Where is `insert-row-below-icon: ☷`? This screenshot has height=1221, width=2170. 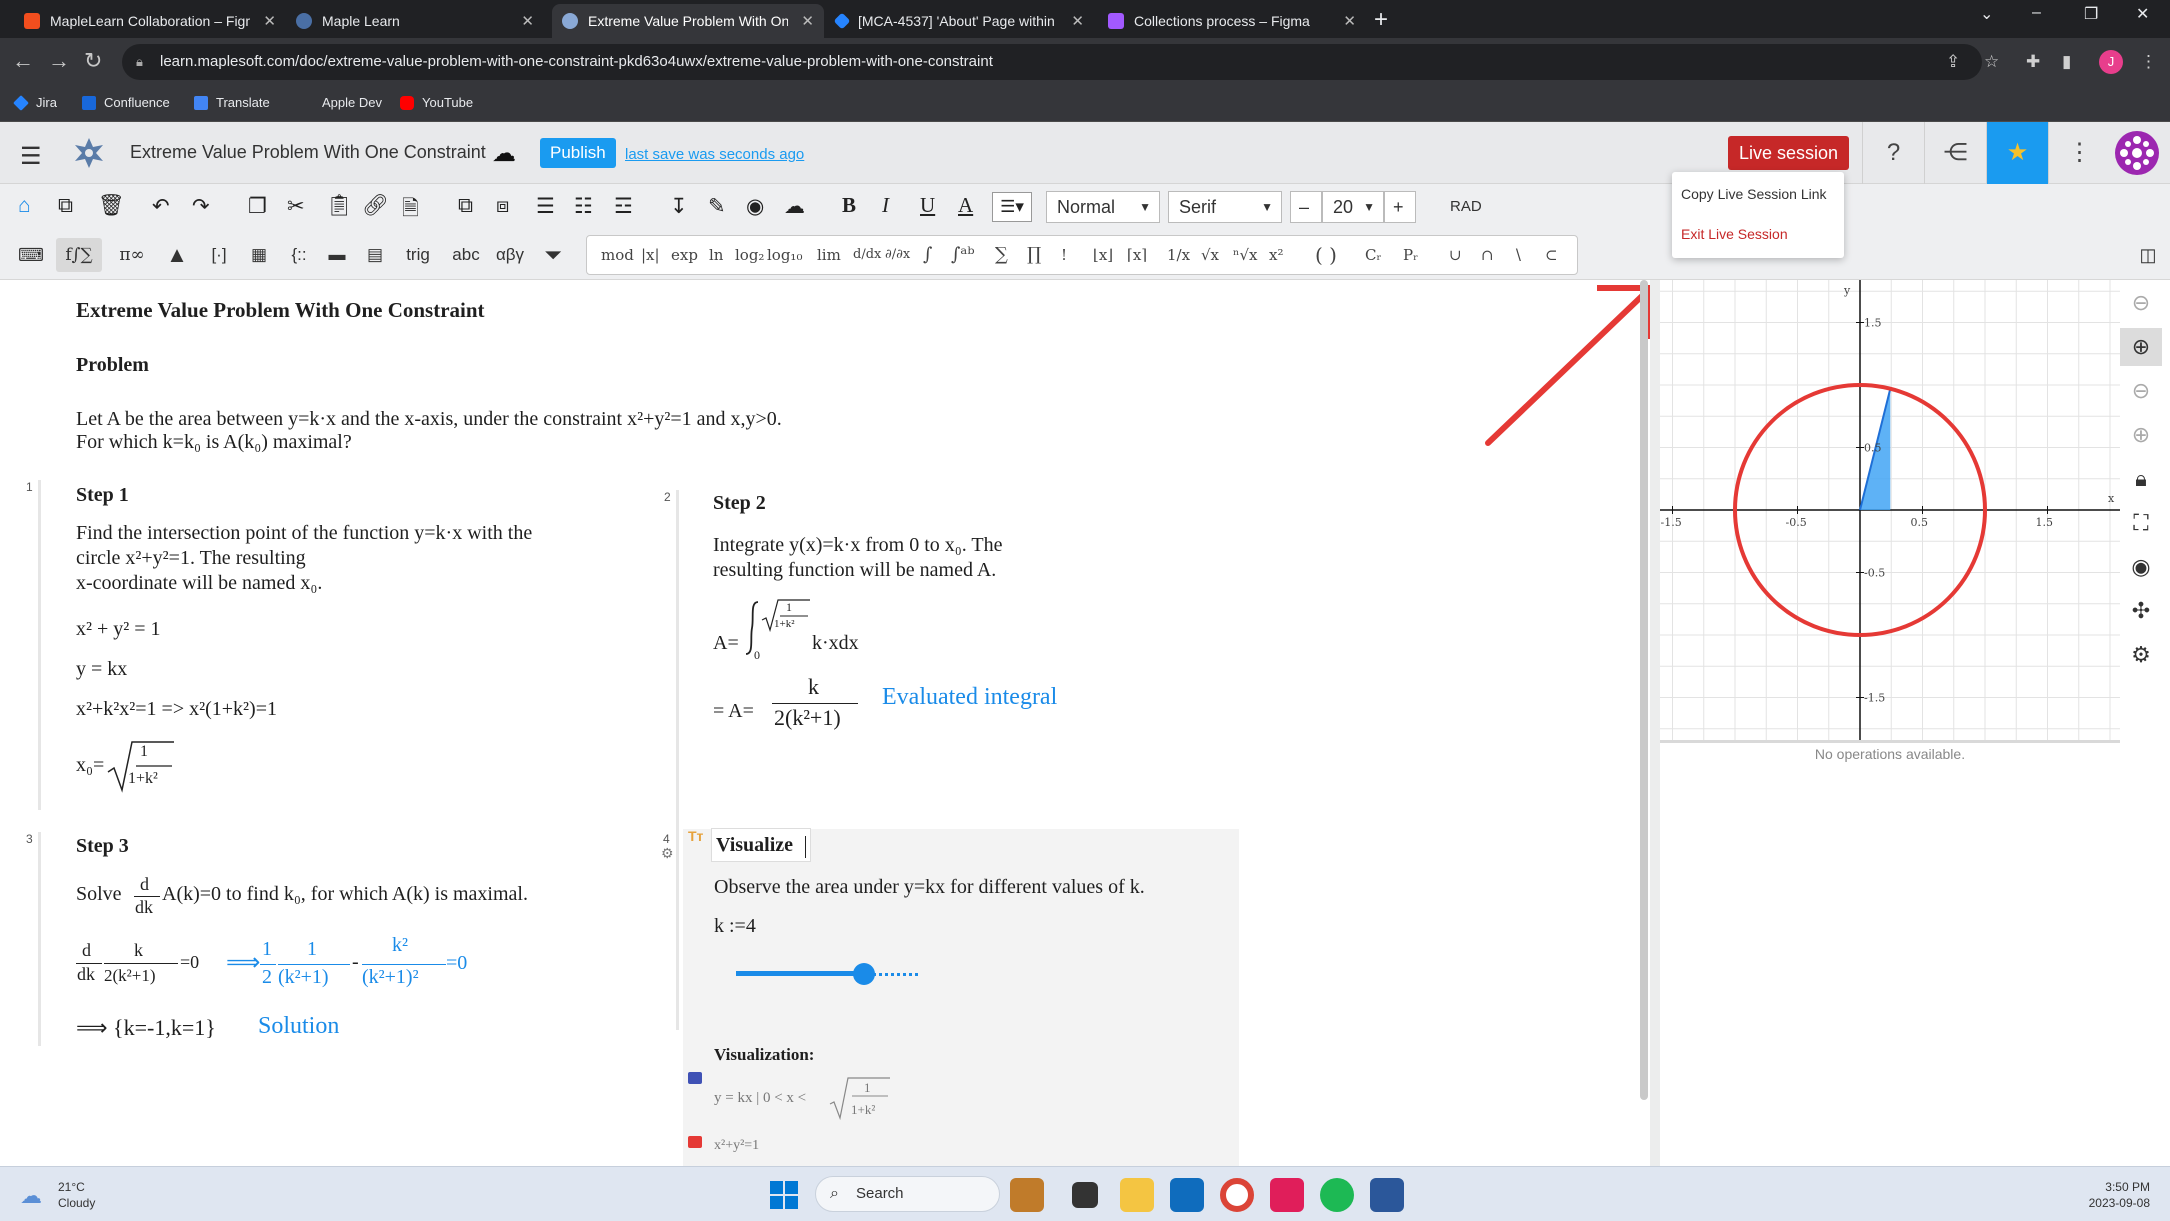
insert-row-below-icon: ☷ is located at coordinates (583, 206).